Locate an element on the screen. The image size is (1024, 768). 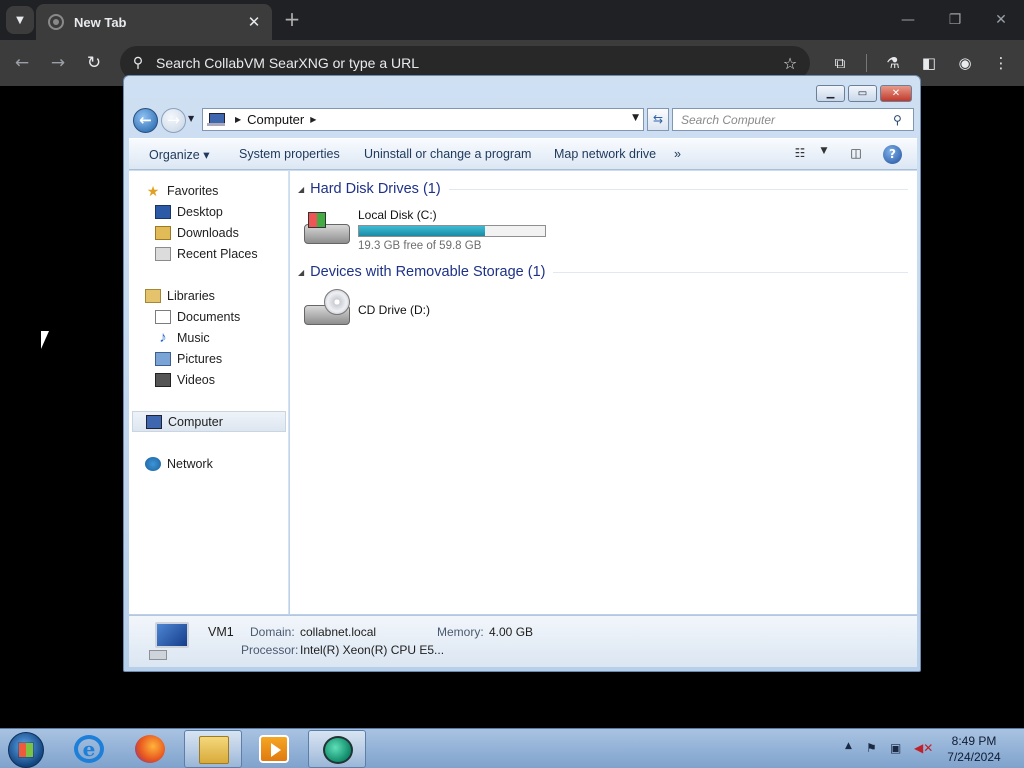
nav-documents: Documents is located at coordinates (197, 316).